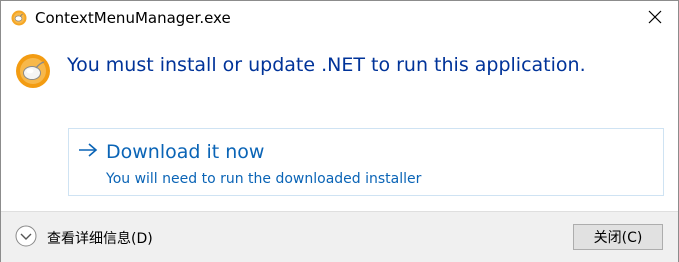 The image size is (679, 262). What do you see at coordinates (88, 150) in the screenshot?
I see `arrow-right-icon` at bounding box center [88, 150].